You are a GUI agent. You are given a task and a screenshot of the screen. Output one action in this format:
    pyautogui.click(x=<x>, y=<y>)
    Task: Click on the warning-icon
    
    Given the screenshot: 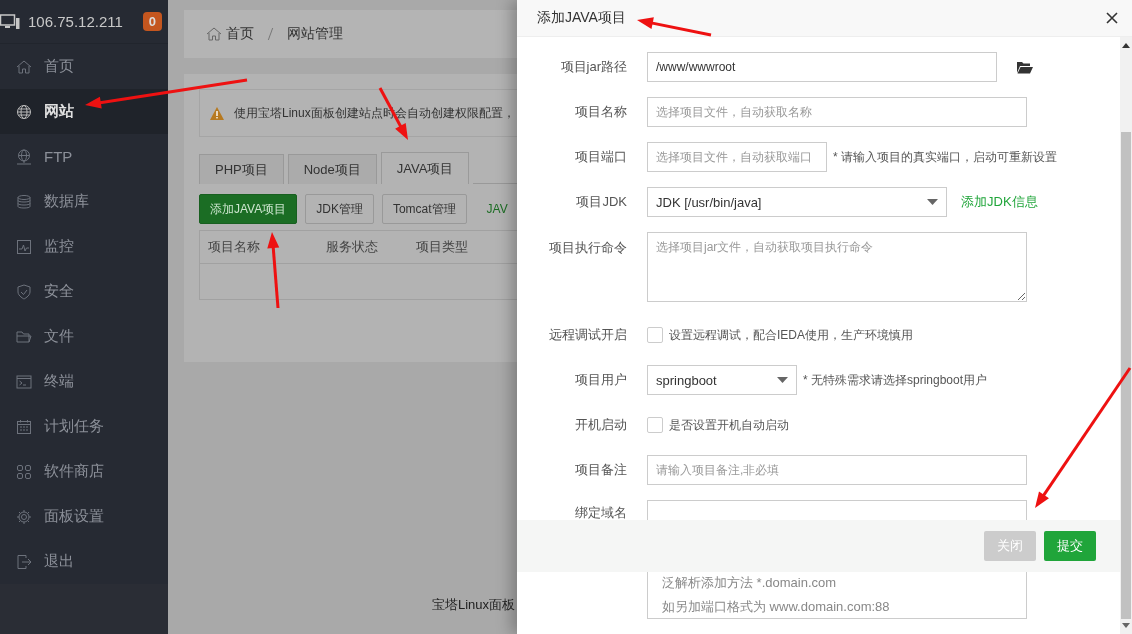 What is the action you would take?
    pyautogui.click(x=217, y=113)
    